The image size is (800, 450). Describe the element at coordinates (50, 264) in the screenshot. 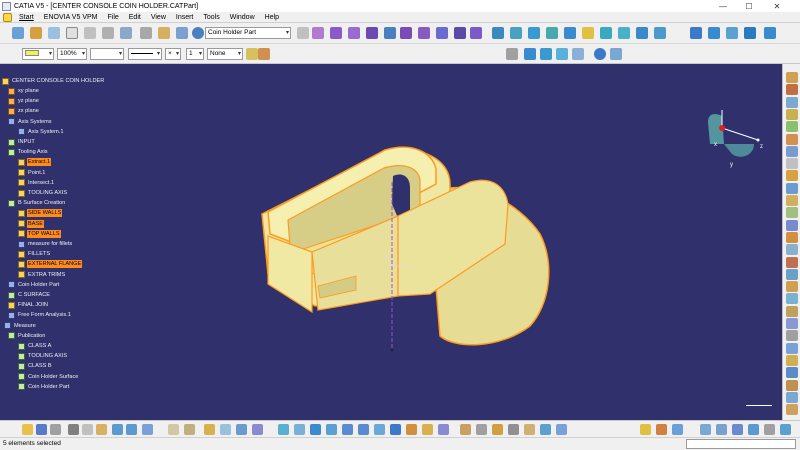

I see `tree-item: EXTERNAL FLANGE` at that location.